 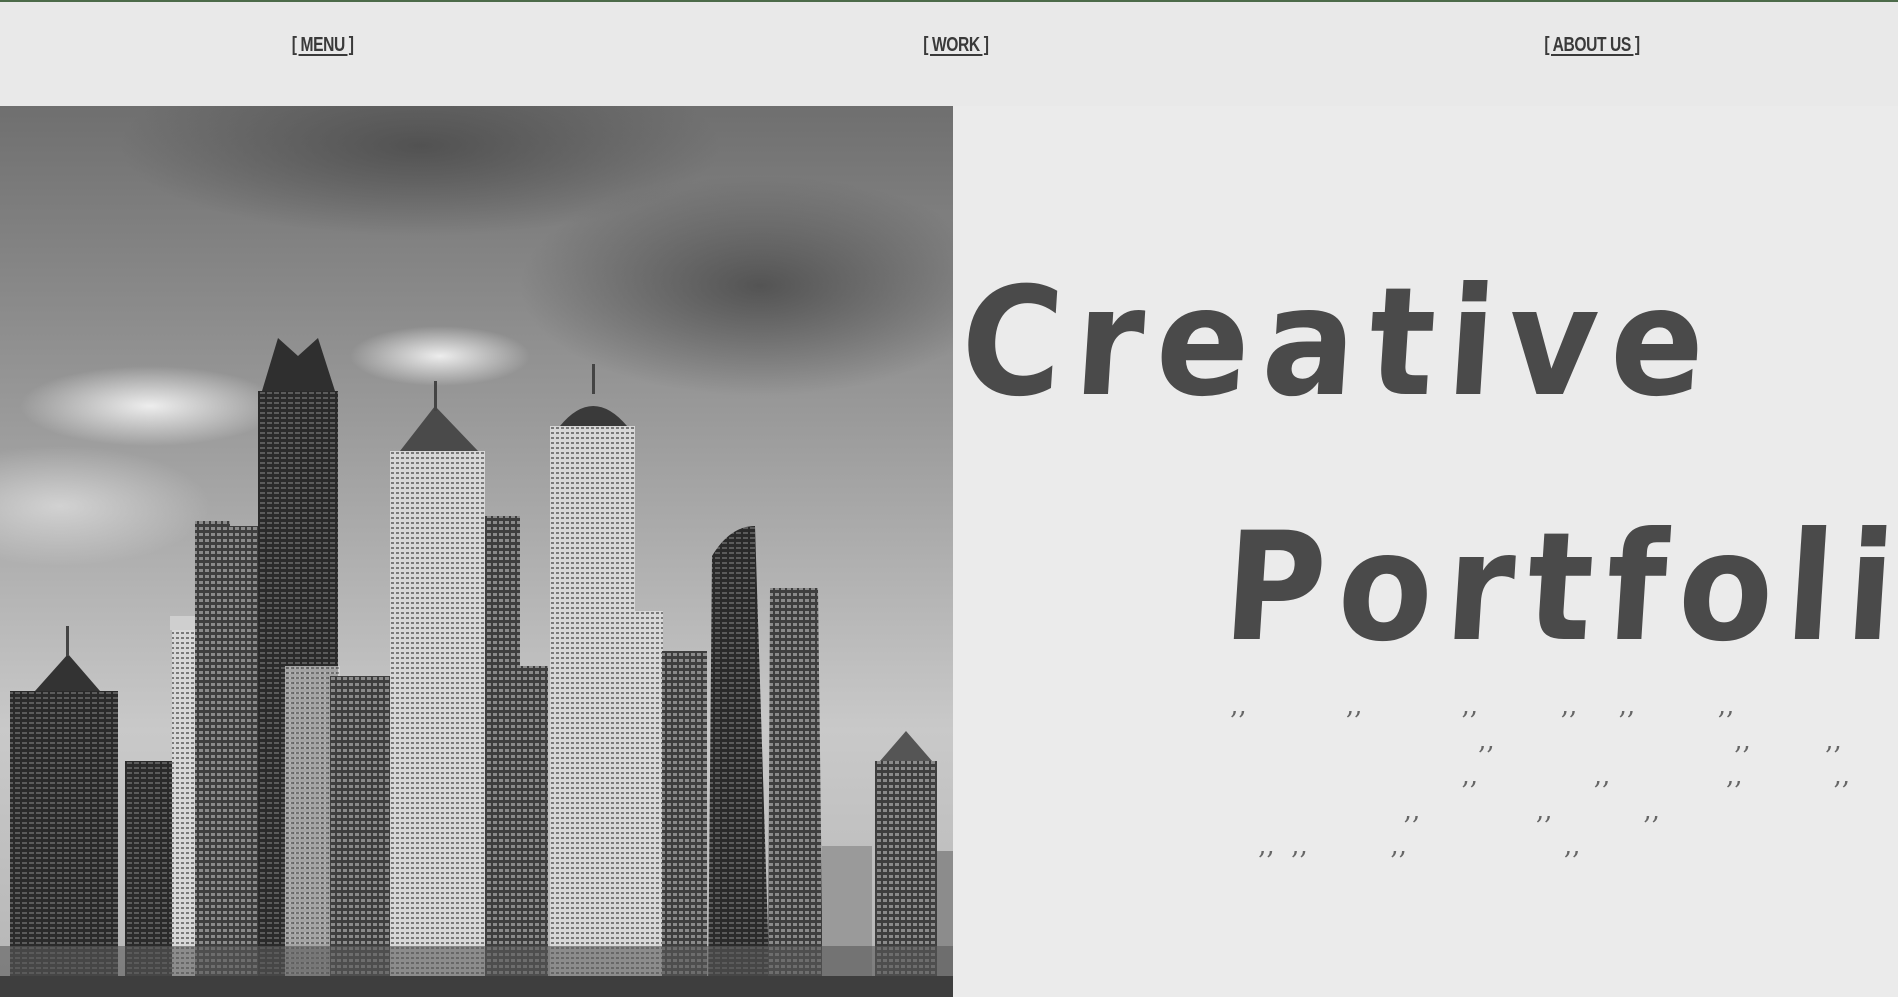 I want to click on nav-menu-link: [ MENU ], so click(x=323, y=45).